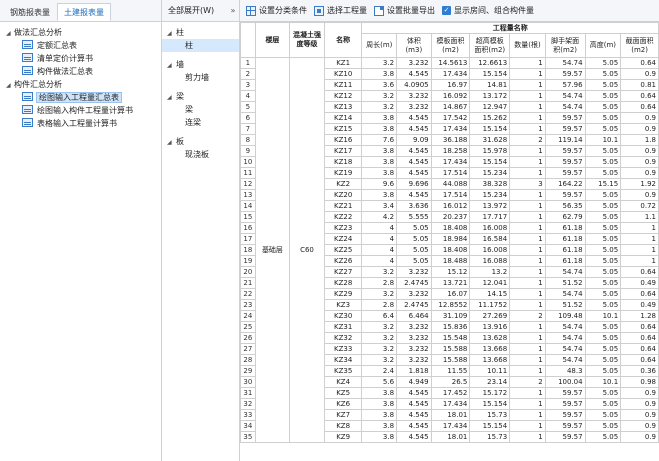 This screenshot has width=659, height=461. I want to click on quantity-cell: 15.154, so click(490, 129).